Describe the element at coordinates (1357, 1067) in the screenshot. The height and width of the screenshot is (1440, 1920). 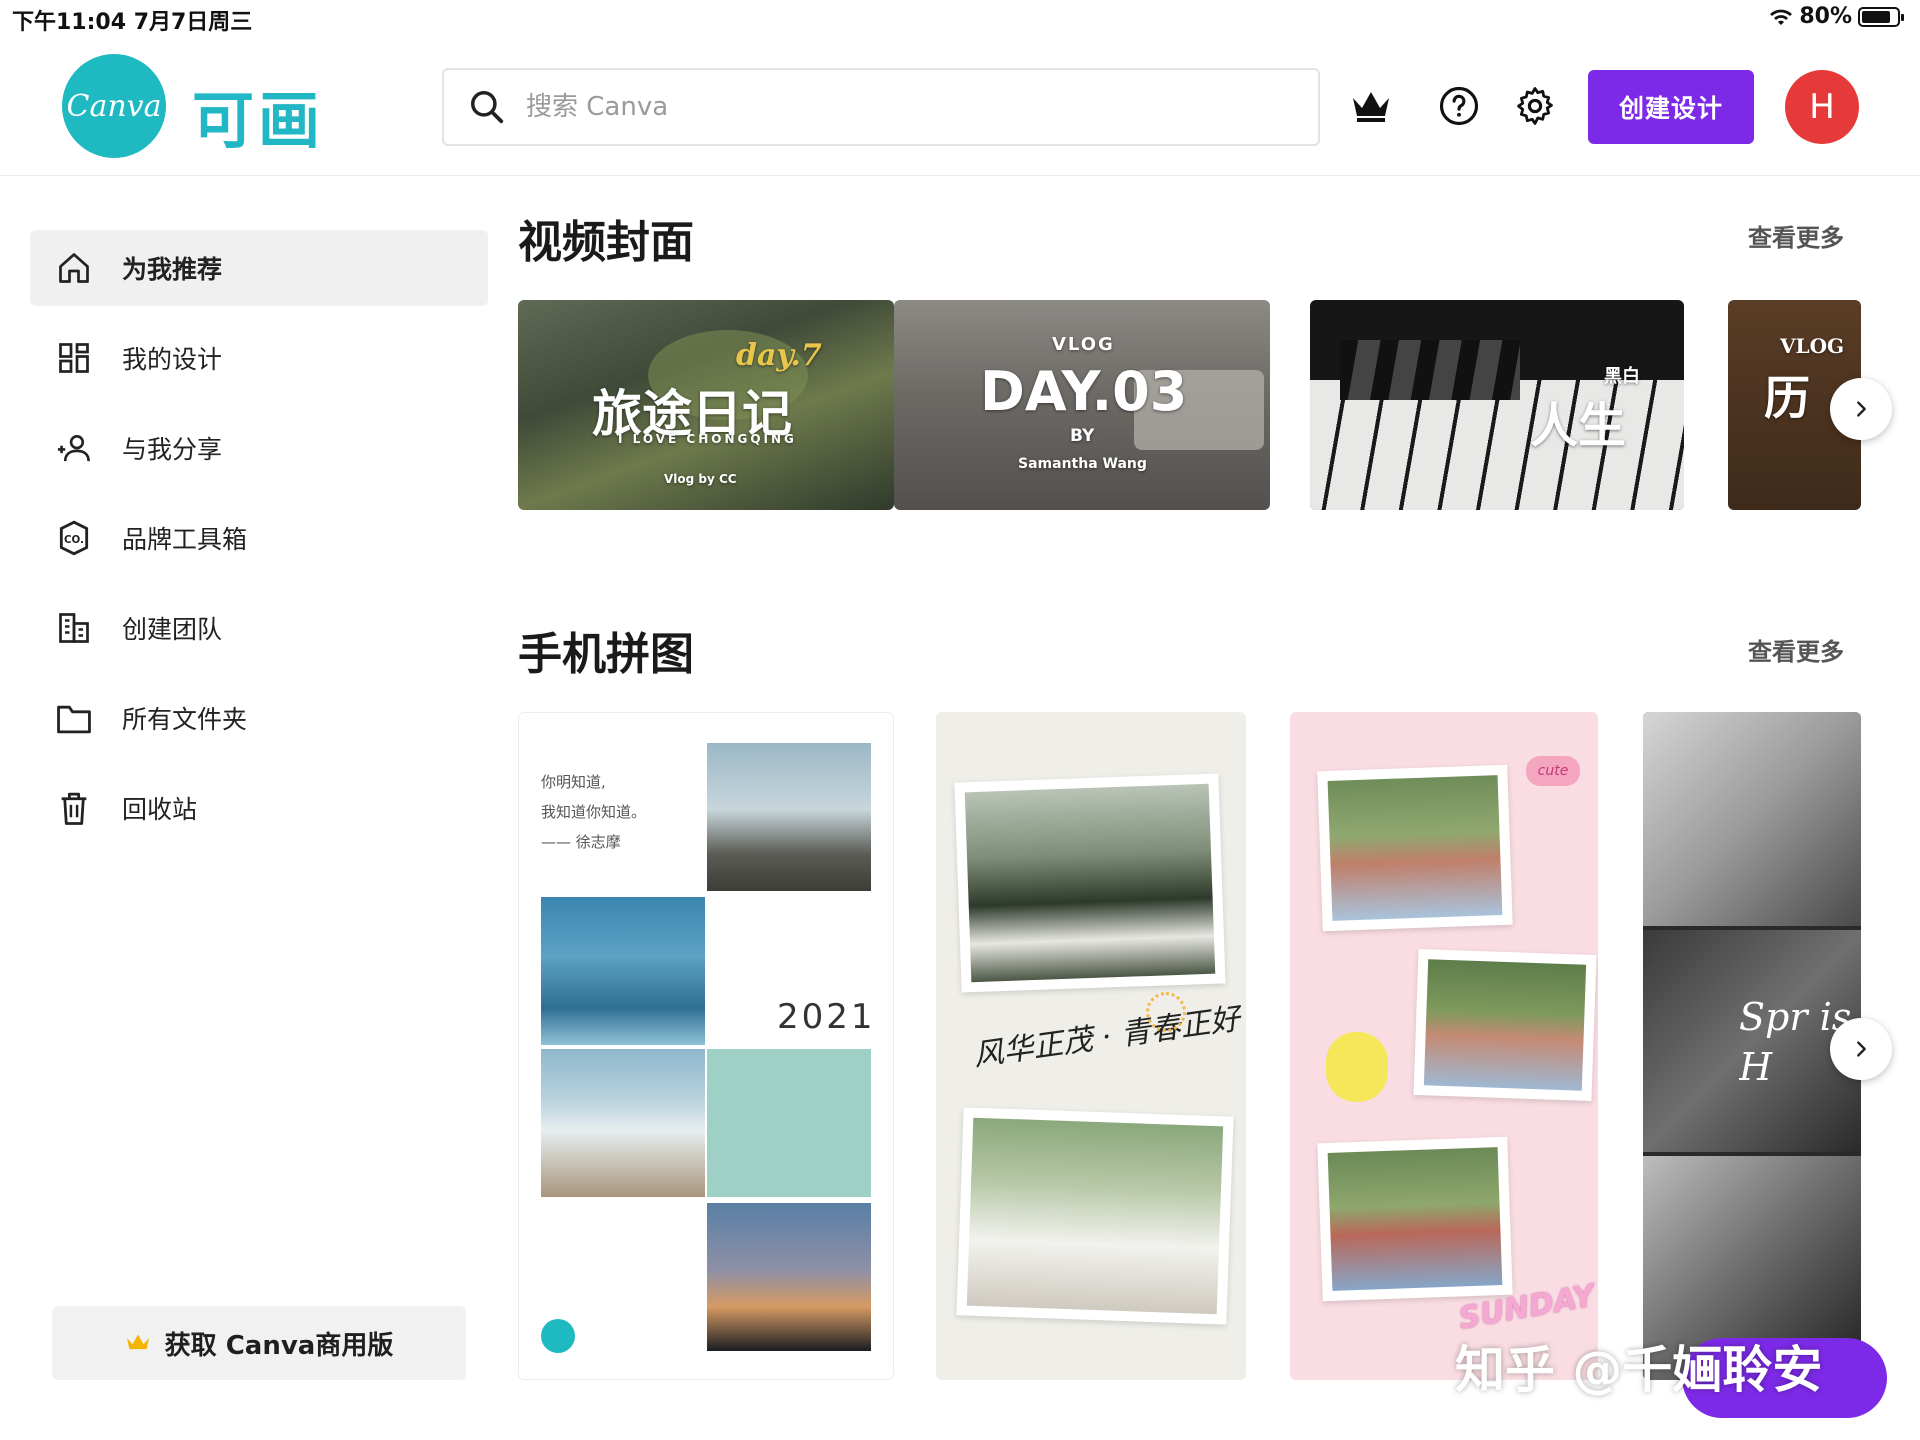
I see `bear-sticker` at that location.